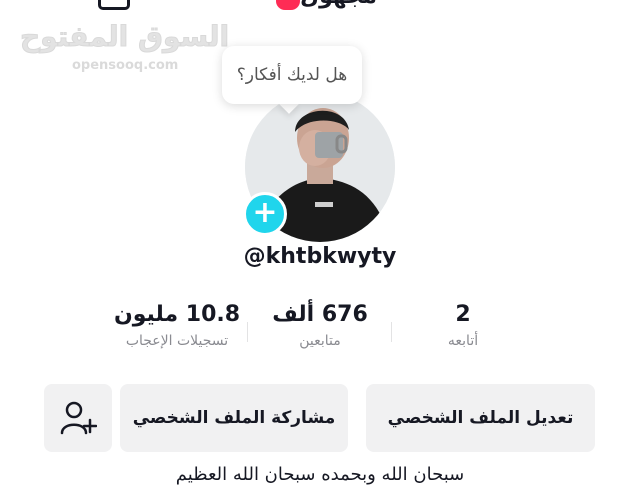 The width and height of the screenshot is (640, 485). I want to click on thought-bubble-text: هل لديك أفكار؟, so click(292, 75).